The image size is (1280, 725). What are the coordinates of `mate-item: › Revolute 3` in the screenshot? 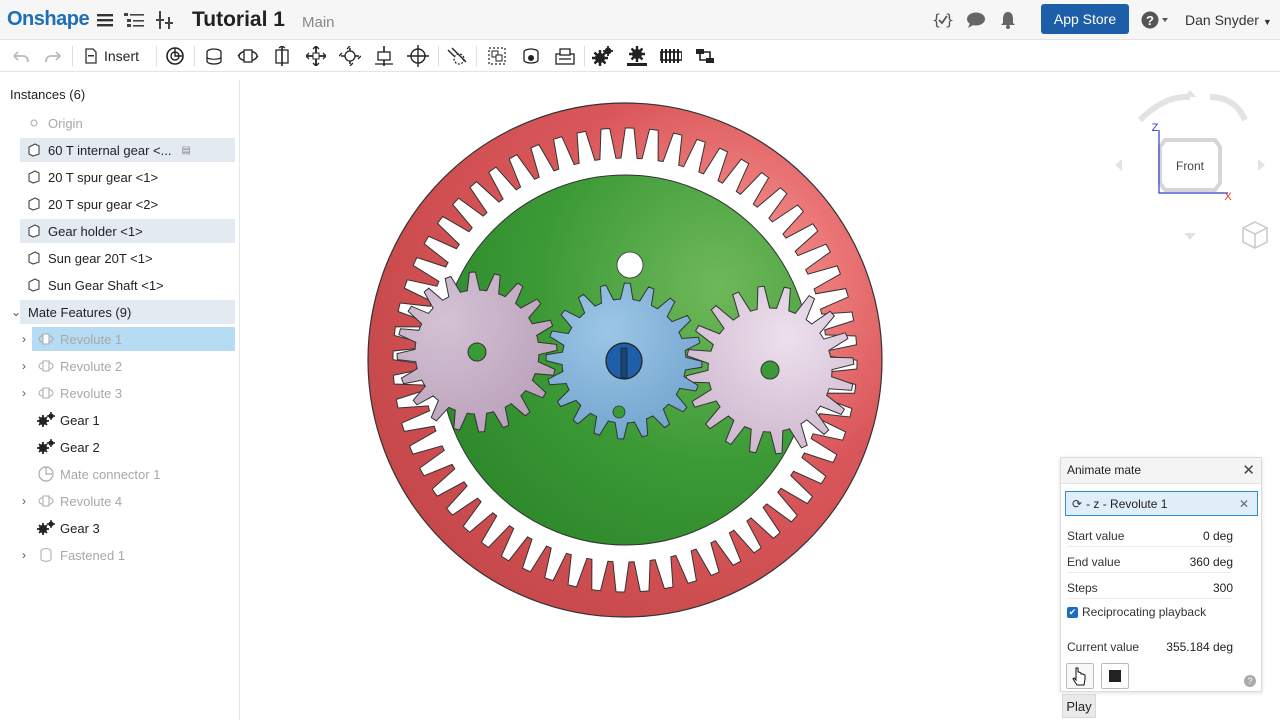 It's located at (128, 393).